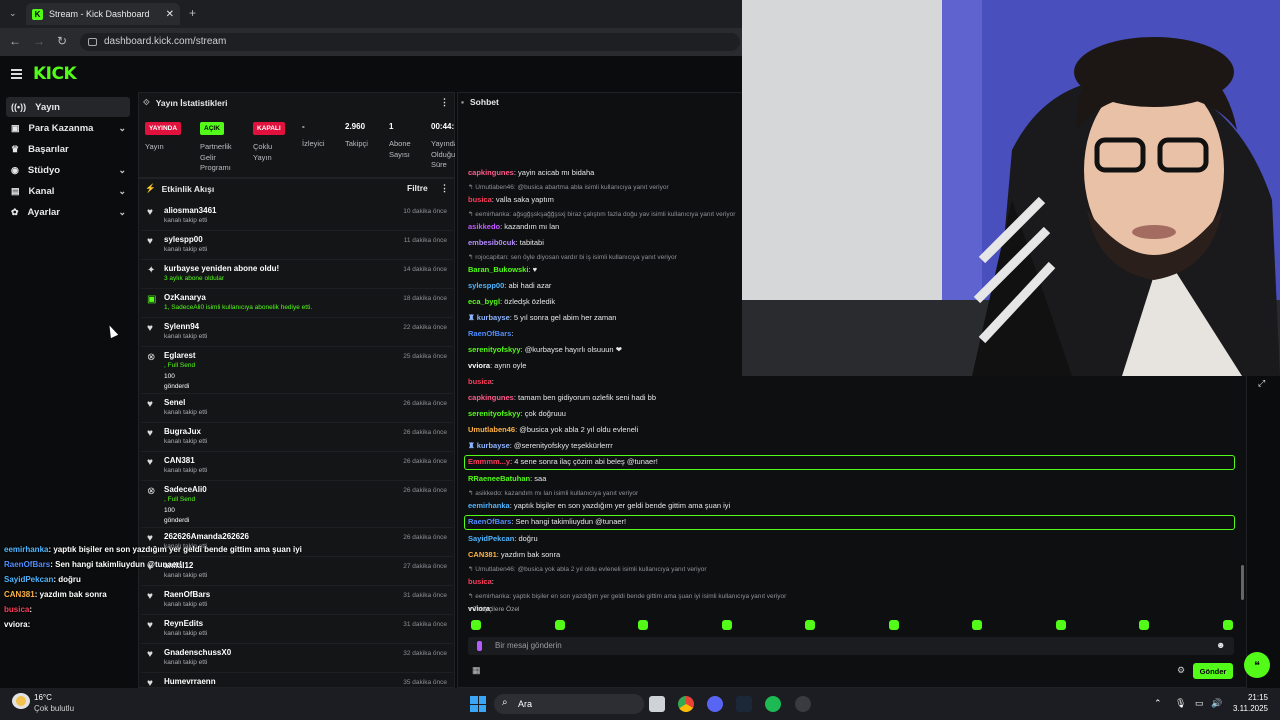 Image resolution: width=1280 pixels, height=720 pixels. Describe the element at coordinates (54, 708) in the screenshot. I see `weather-desc: Çok bulutlu` at that location.